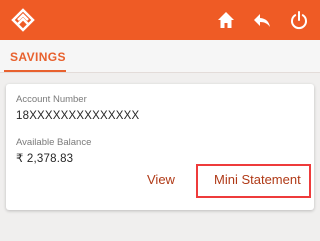 This screenshot has height=241, width=320. I want to click on home-icon, so click(226, 20).